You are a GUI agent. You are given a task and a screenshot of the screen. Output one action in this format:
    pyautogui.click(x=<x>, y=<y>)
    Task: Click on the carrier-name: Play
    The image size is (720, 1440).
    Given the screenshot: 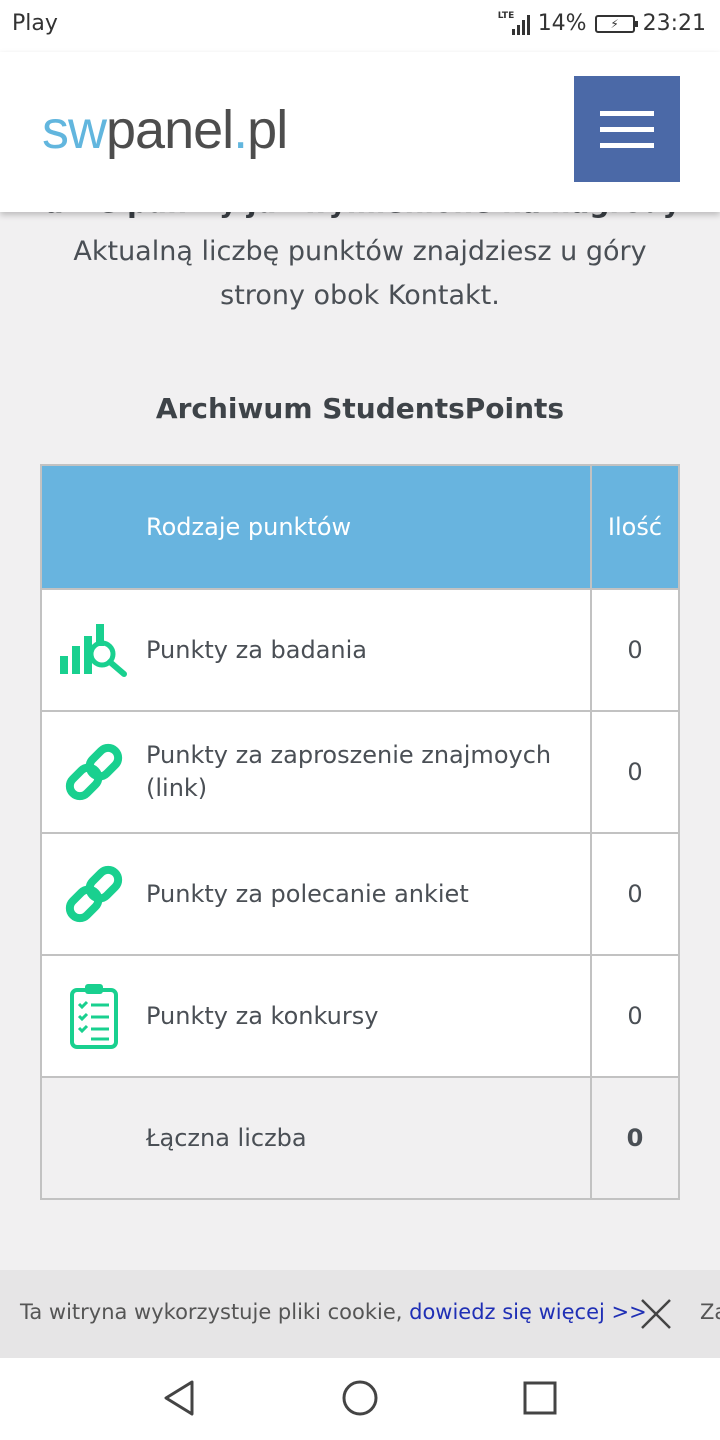 What is the action you would take?
    pyautogui.click(x=35, y=23)
    